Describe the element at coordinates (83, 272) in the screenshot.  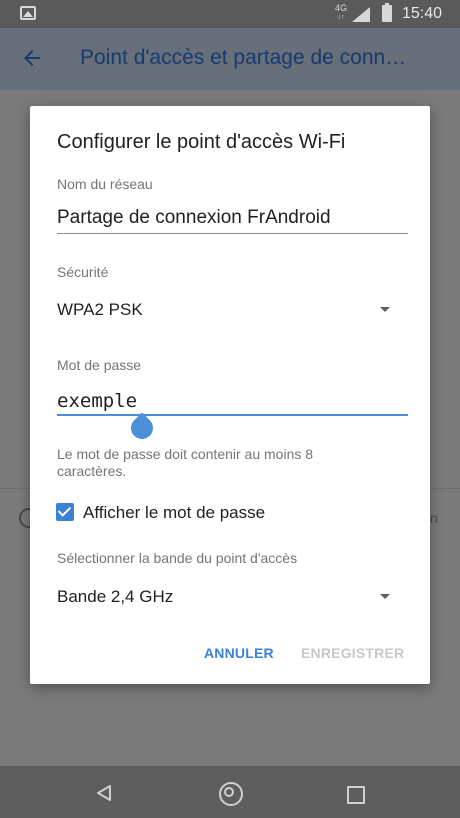
I see `security-label: Sécurité` at that location.